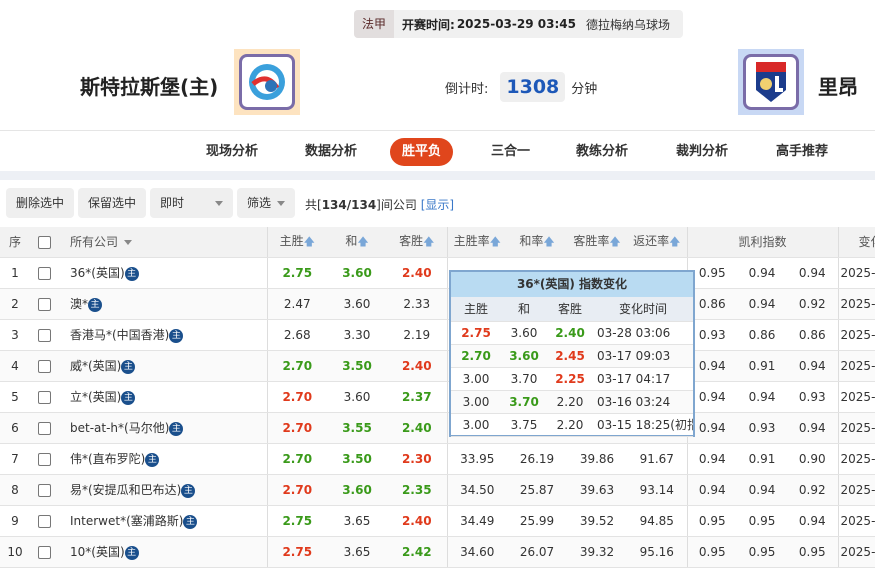 The height and width of the screenshot is (568, 875). Describe the element at coordinates (163, 304) in the screenshot. I see `company-name: 澳* 主` at that location.